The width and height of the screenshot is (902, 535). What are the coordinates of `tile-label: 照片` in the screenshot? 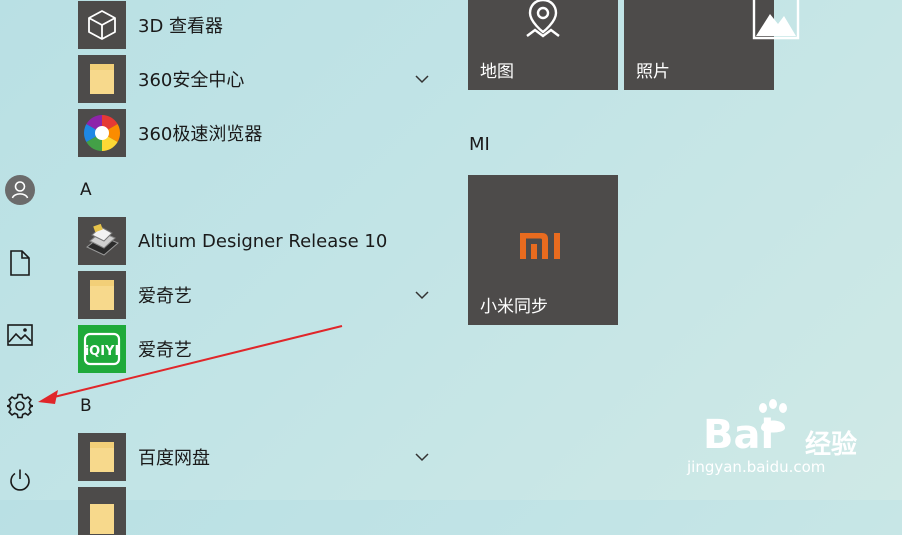 It's located at (653, 72).